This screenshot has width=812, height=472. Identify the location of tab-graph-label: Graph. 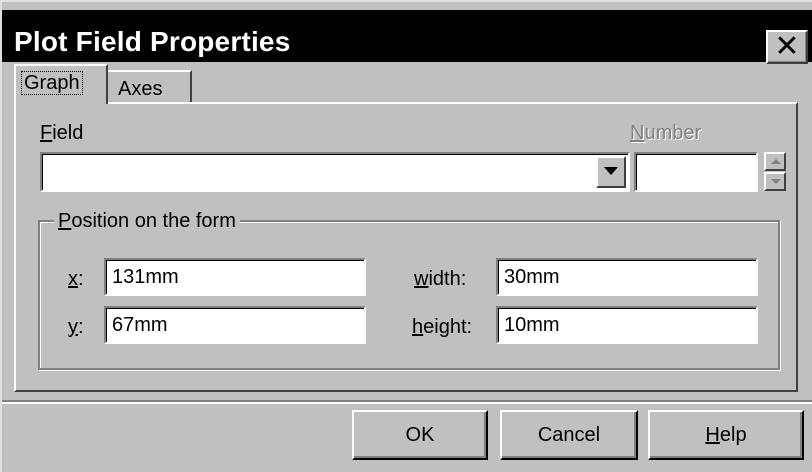
(52, 83).